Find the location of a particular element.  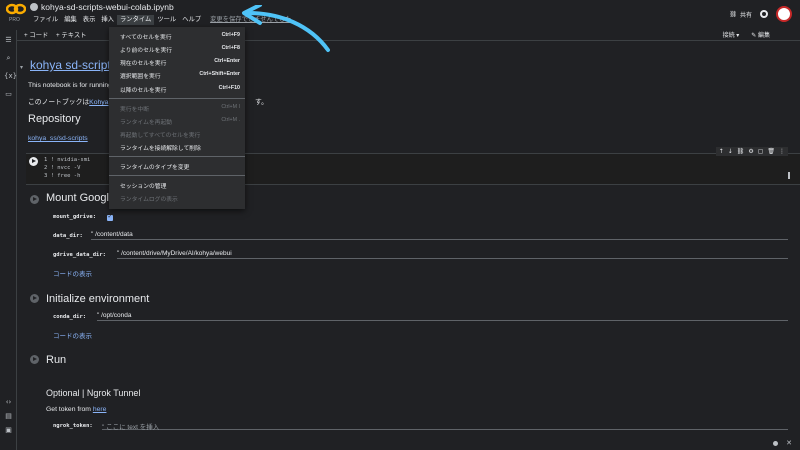

move-up-icon: ↑ is located at coordinates (721, 151).